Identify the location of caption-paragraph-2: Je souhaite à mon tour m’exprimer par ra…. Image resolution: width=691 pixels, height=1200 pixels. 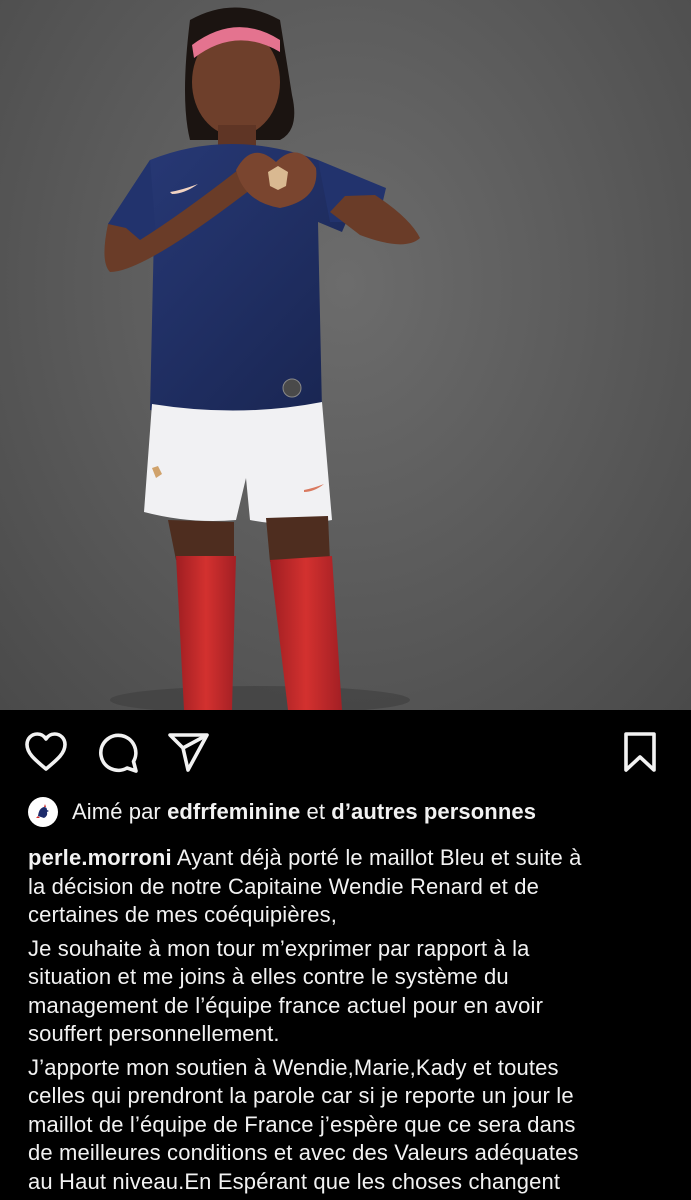
(286, 991).